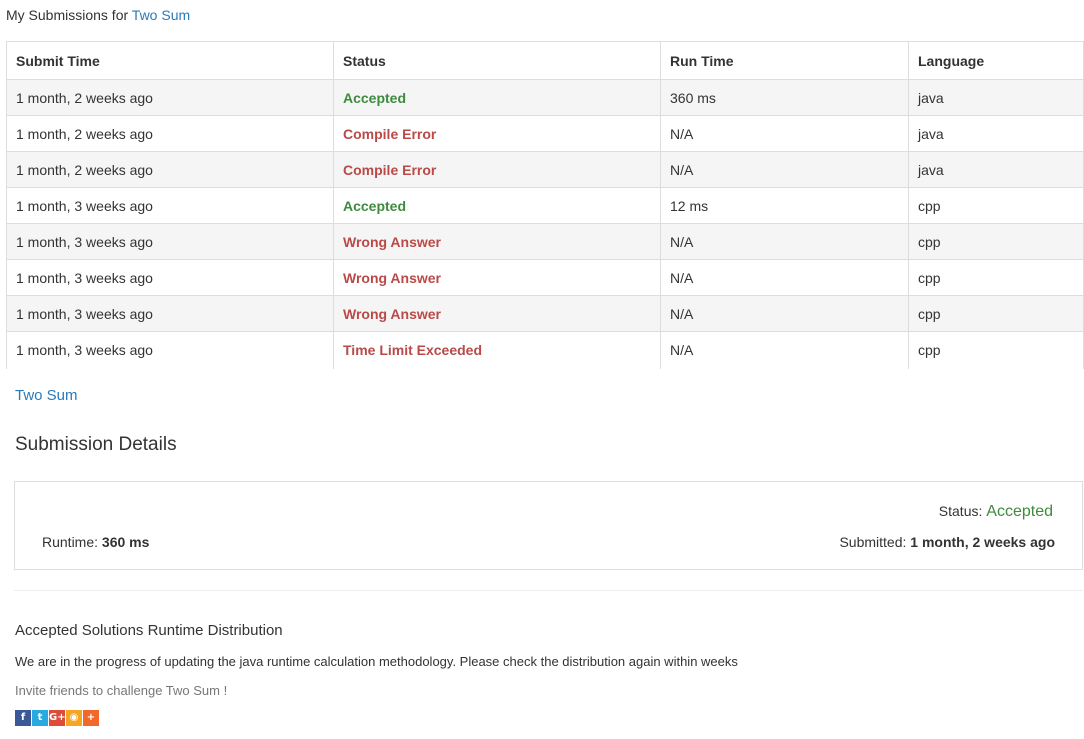  I want to click on run-time-cell: 12 ms, so click(784, 205).